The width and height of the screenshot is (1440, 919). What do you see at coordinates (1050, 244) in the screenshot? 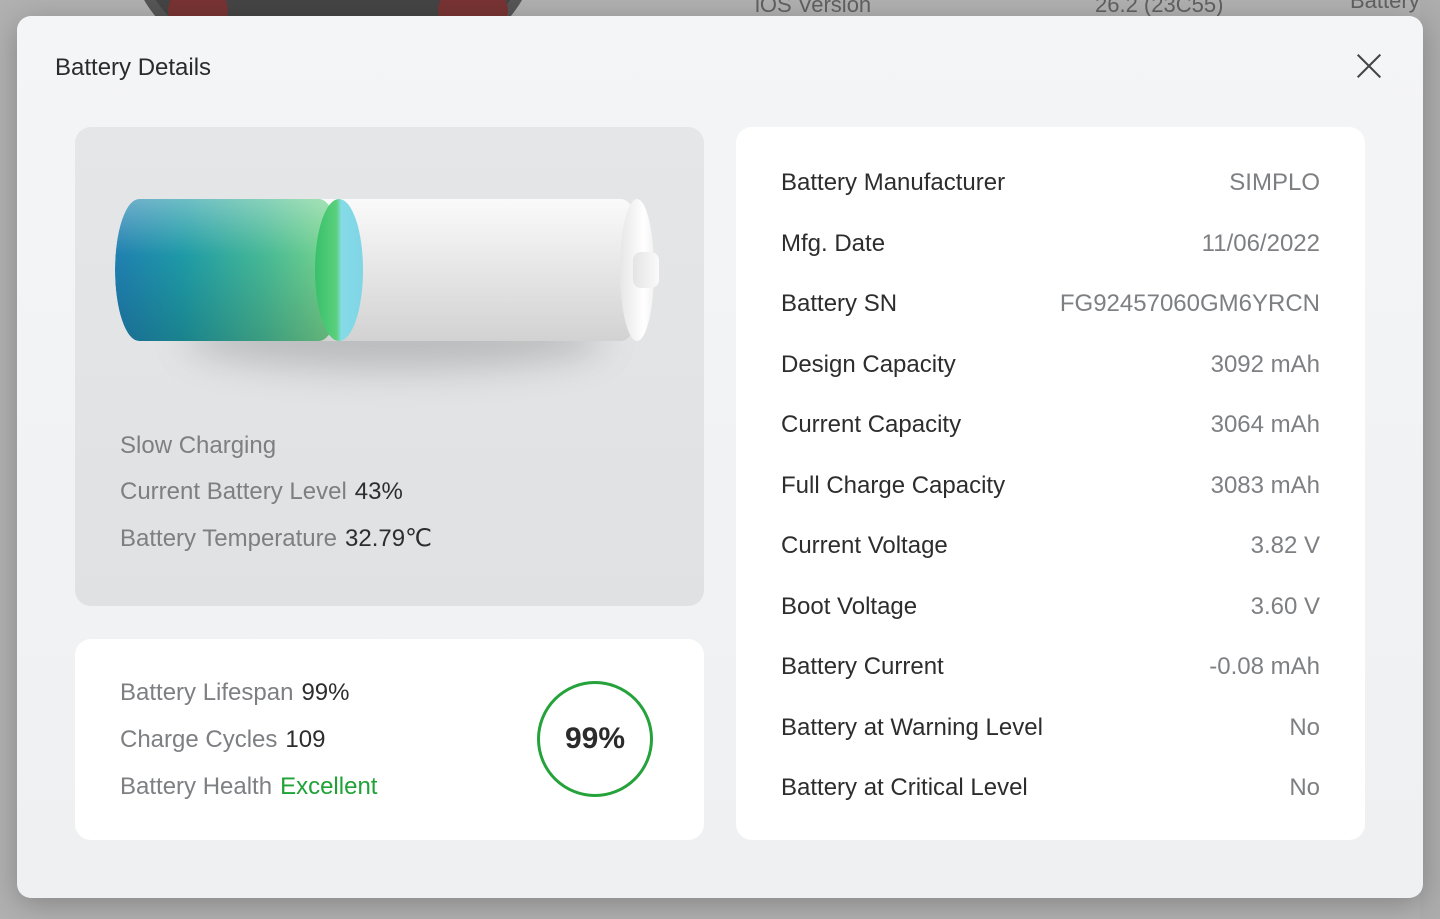
I see `detail-row: Mfg. Date 11/06/2022` at bounding box center [1050, 244].